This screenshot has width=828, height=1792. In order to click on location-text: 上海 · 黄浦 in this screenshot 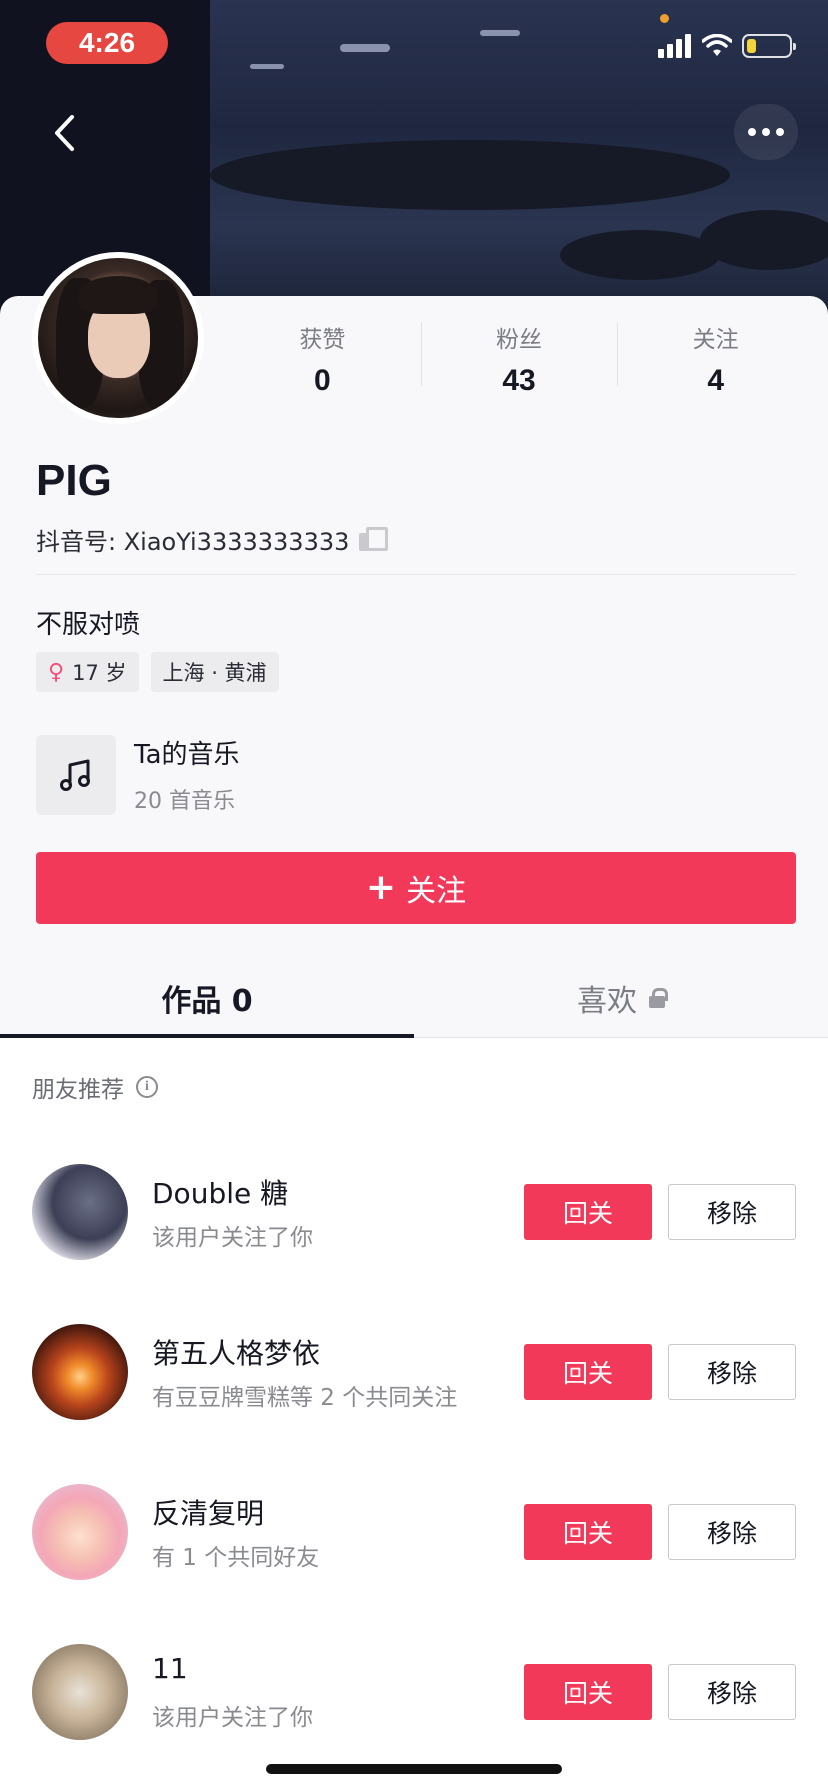, I will do `click(214, 673)`.